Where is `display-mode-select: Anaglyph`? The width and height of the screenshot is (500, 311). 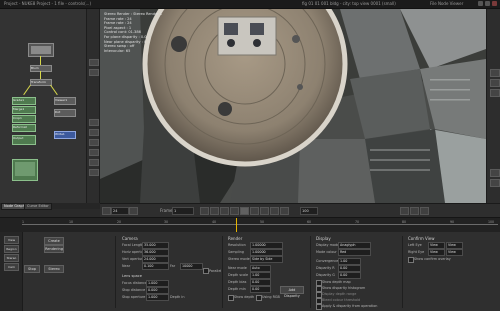
display-mode-select: Anaglyph is located at coordinates (354, 245).